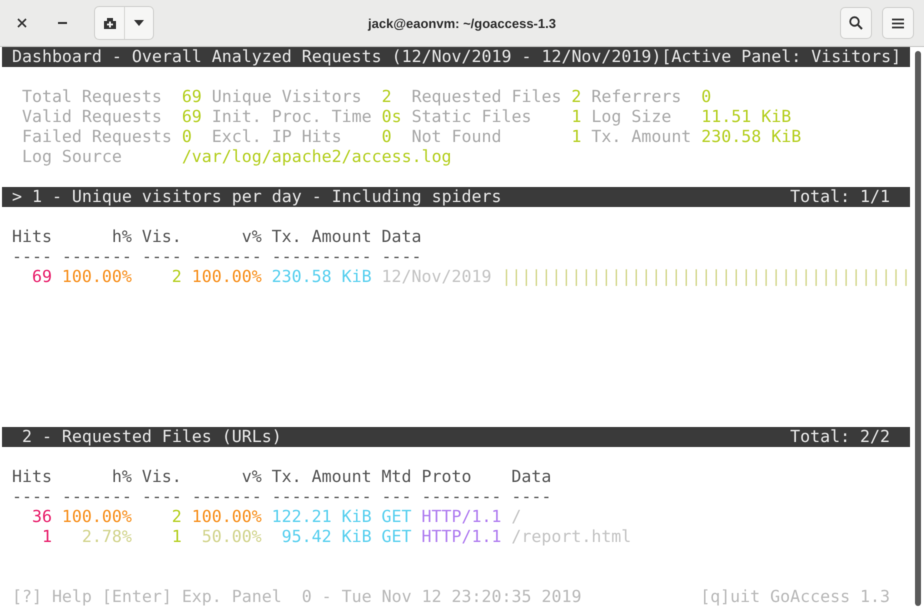 The width and height of the screenshot is (924, 609). What do you see at coordinates (705, 277) in the screenshot?
I see `bar-graph-text: |||||||||||||||||||||||||||||||||||||||||` at bounding box center [705, 277].